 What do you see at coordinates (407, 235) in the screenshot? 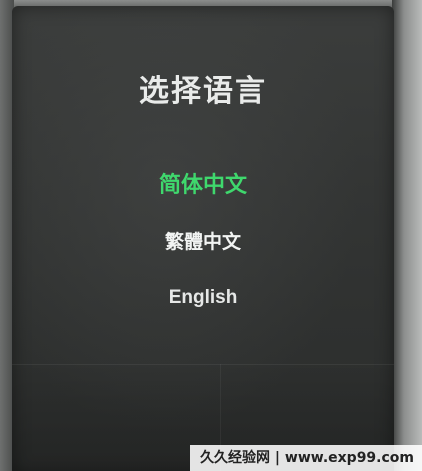
I see `device-bezel-right` at bounding box center [407, 235].